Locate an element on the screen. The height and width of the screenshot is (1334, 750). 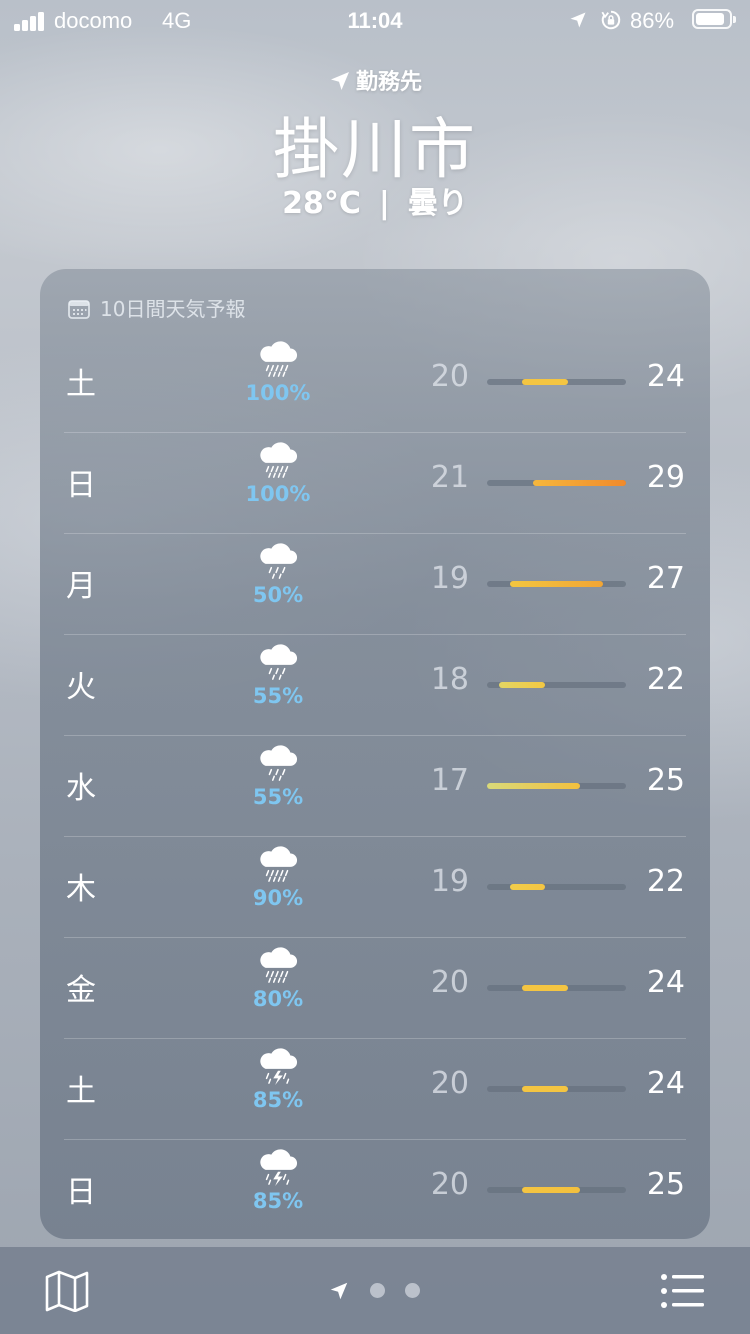
precipitation-chance: 80% is located at coordinates (278, 999).